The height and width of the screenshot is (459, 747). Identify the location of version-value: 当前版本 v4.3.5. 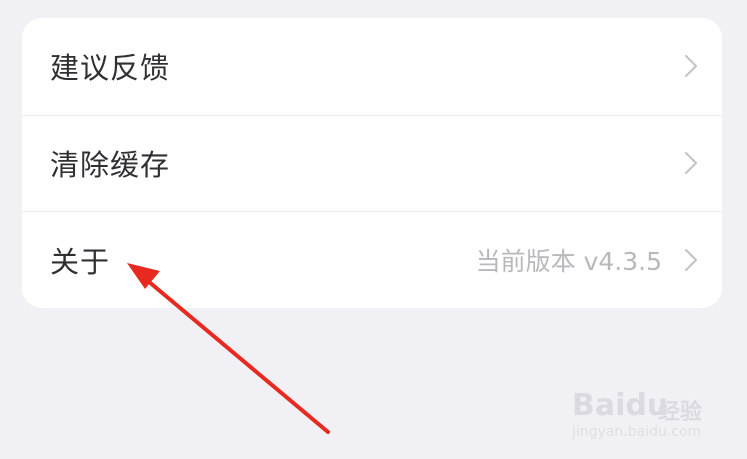
(568, 261).